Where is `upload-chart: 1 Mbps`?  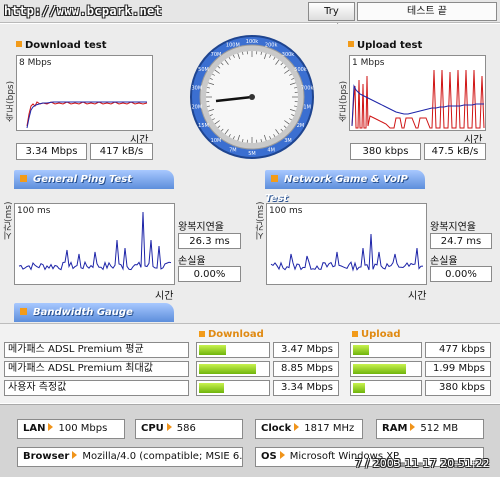
upload-chart: 1 Mbps is located at coordinates (417, 93).